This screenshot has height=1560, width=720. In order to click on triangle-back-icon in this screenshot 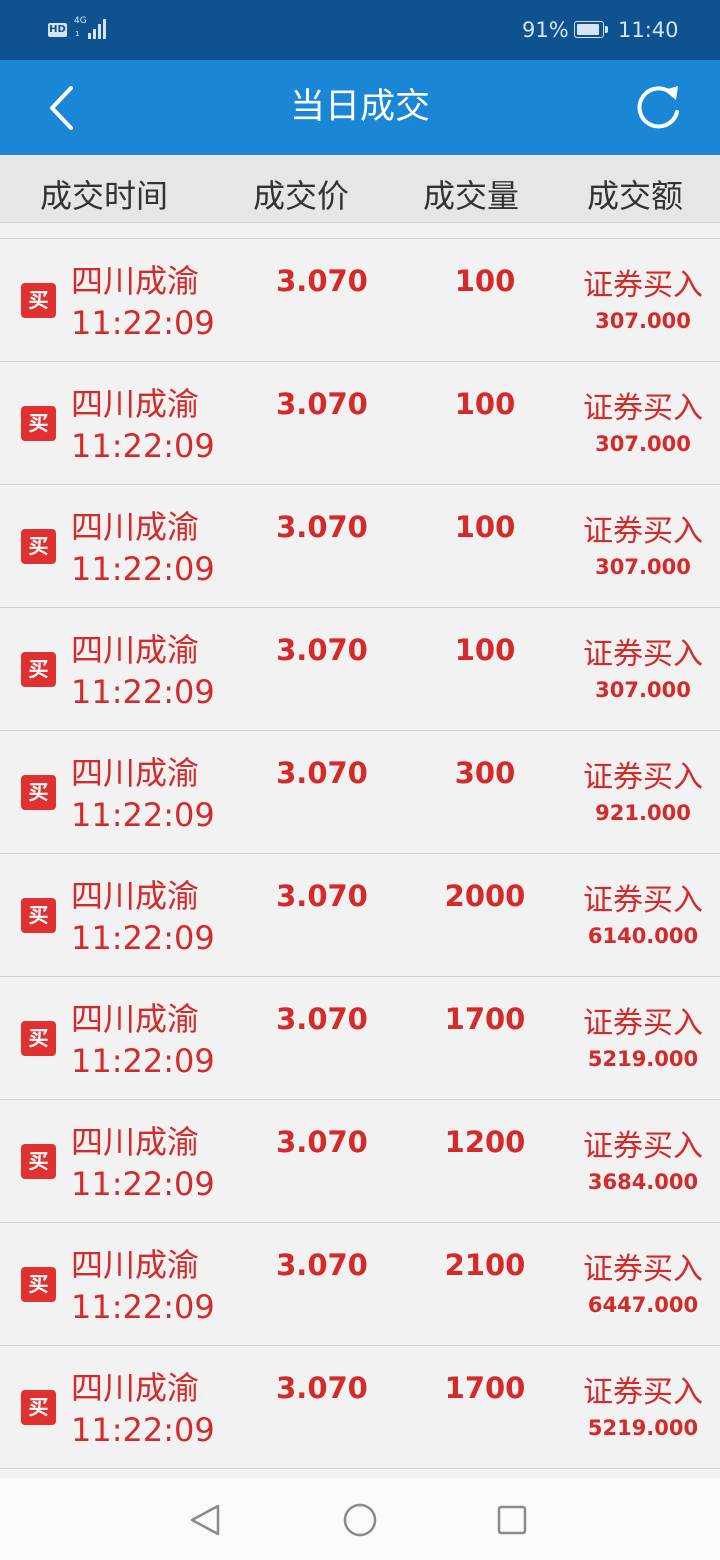, I will do `click(205, 1520)`.